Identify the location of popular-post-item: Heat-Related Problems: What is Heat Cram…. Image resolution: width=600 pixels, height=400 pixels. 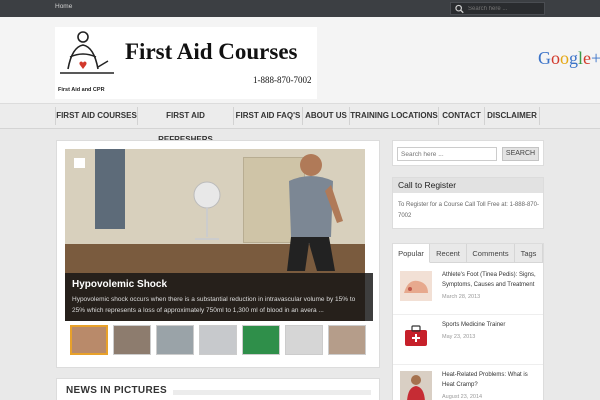
(468, 382).